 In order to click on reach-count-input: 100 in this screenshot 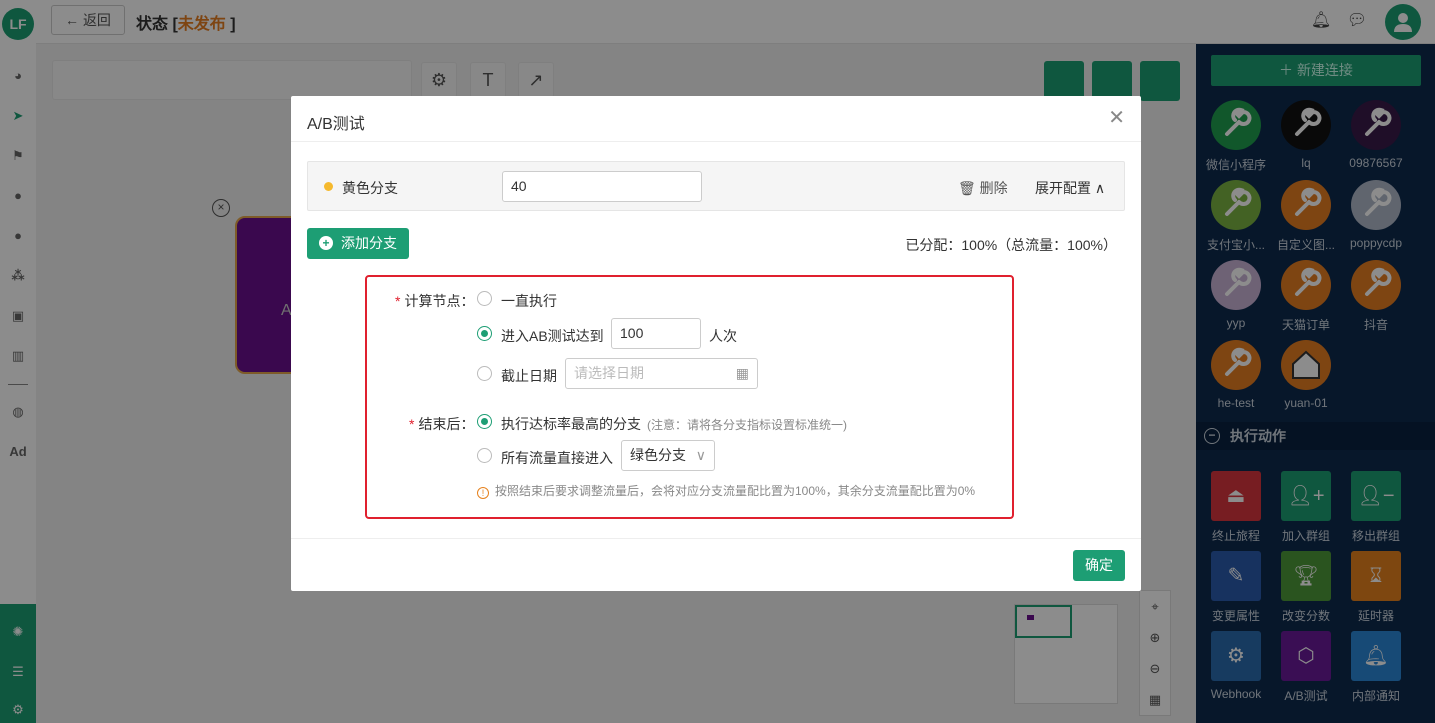, I will do `click(656, 333)`.